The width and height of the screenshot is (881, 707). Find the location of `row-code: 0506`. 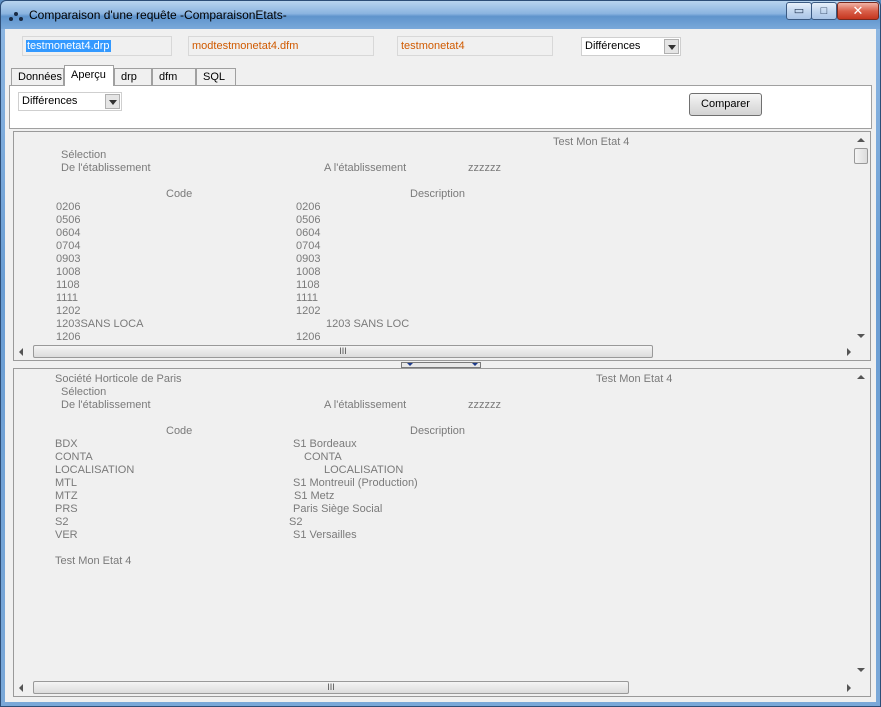

row-code: 0506 is located at coordinates (68, 220).